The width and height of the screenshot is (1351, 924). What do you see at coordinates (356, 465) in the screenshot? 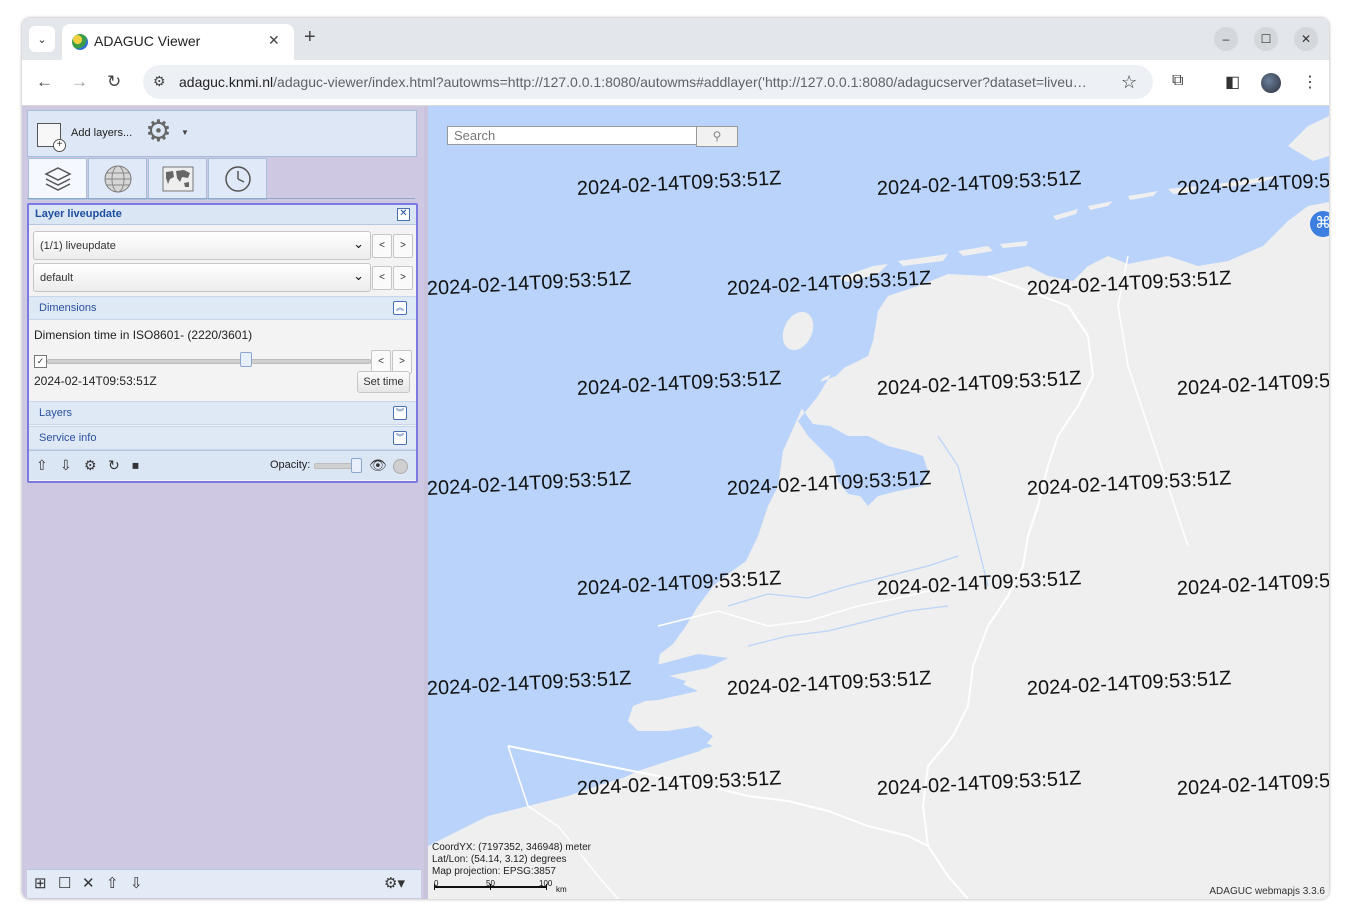
I see `opacity-slider-thumb` at bounding box center [356, 465].